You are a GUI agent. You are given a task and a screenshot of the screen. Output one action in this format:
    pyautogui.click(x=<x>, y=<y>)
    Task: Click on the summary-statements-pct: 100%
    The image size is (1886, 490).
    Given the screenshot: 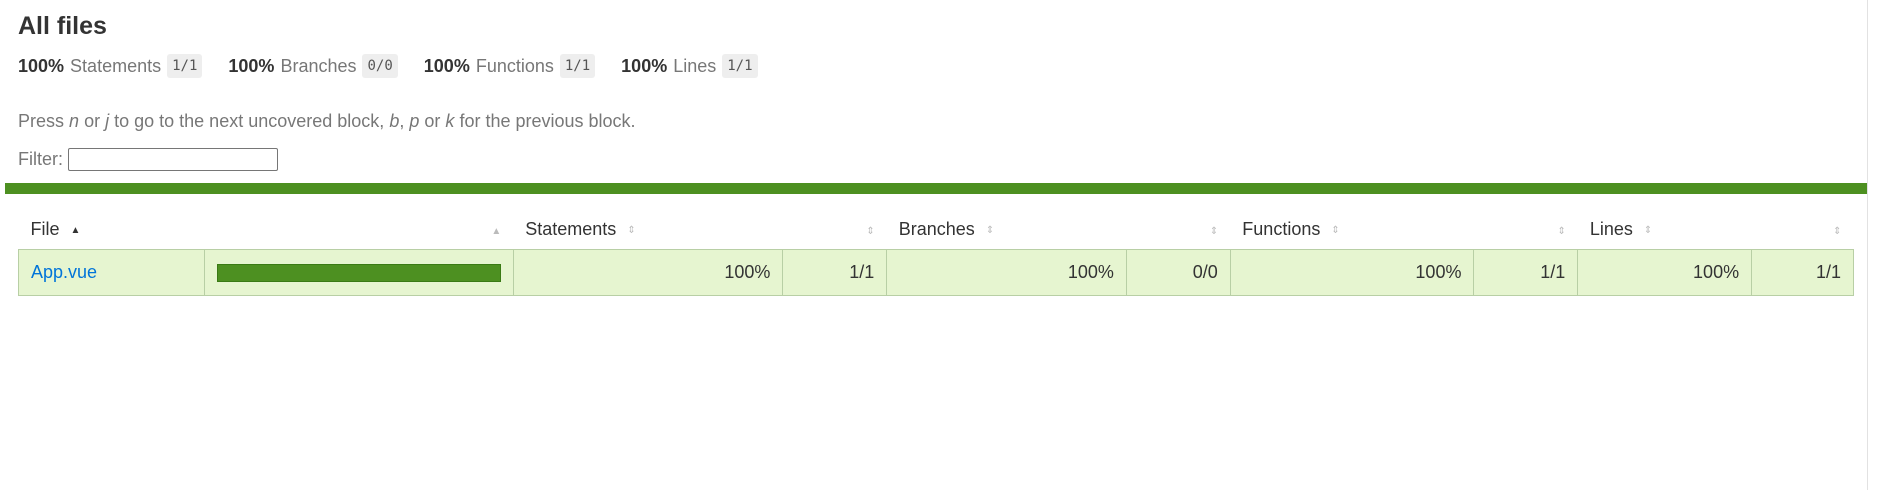 What is the action you would take?
    pyautogui.click(x=41, y=65)
    